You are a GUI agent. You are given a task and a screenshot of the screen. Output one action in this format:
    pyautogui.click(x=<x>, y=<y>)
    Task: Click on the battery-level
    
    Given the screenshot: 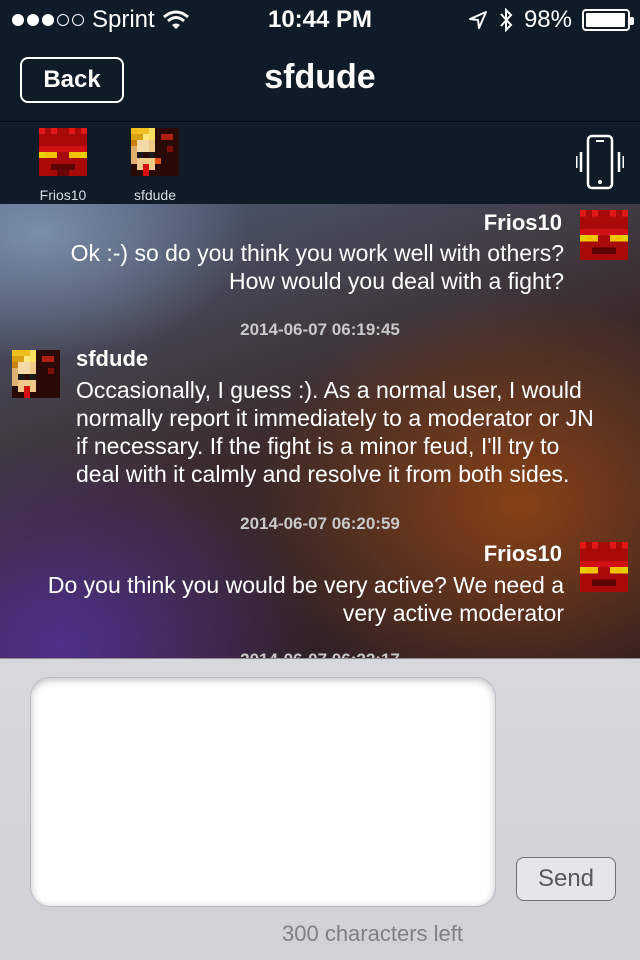 What is the action you would take?
    pyautogui.click(x=606, y=20)
    